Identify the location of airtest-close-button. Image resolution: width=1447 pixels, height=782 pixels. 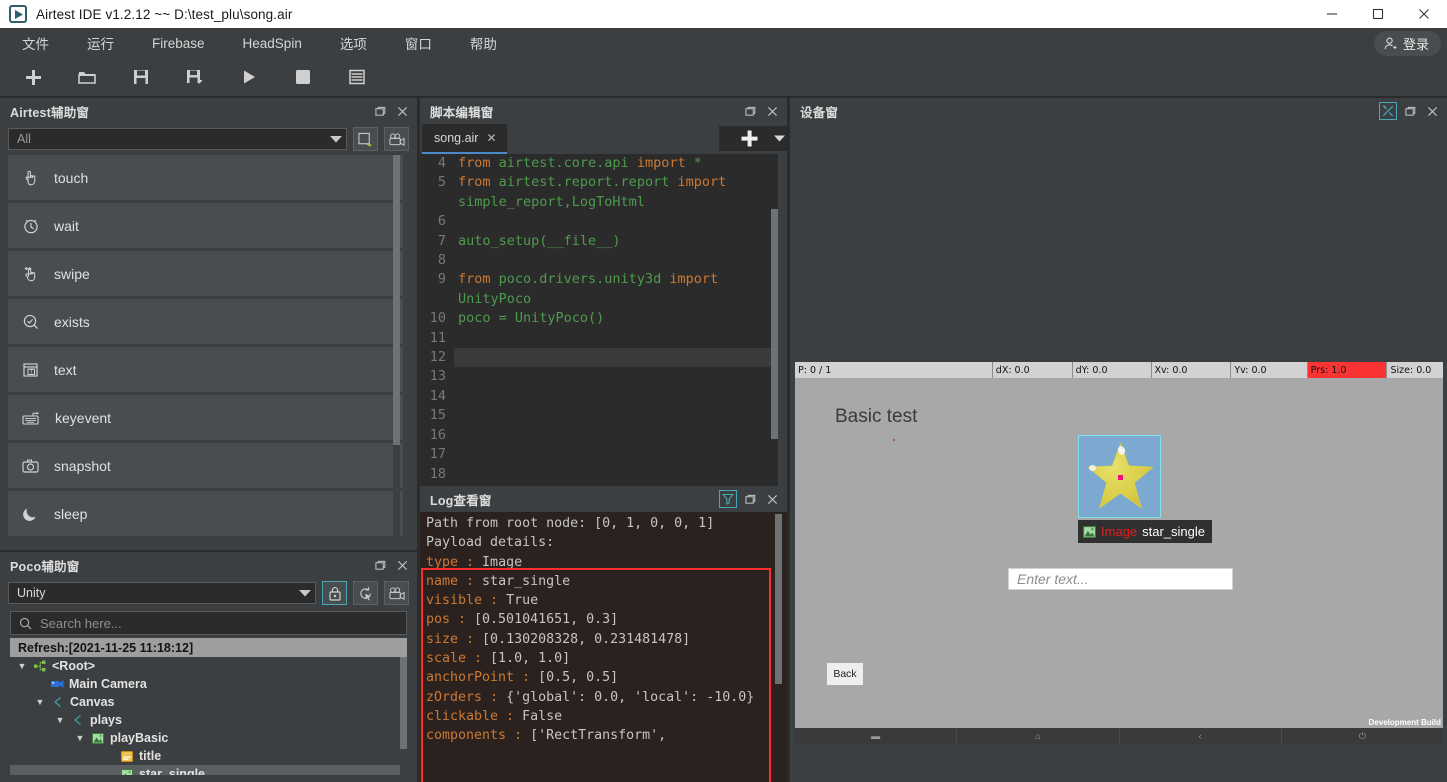
(402, 111).